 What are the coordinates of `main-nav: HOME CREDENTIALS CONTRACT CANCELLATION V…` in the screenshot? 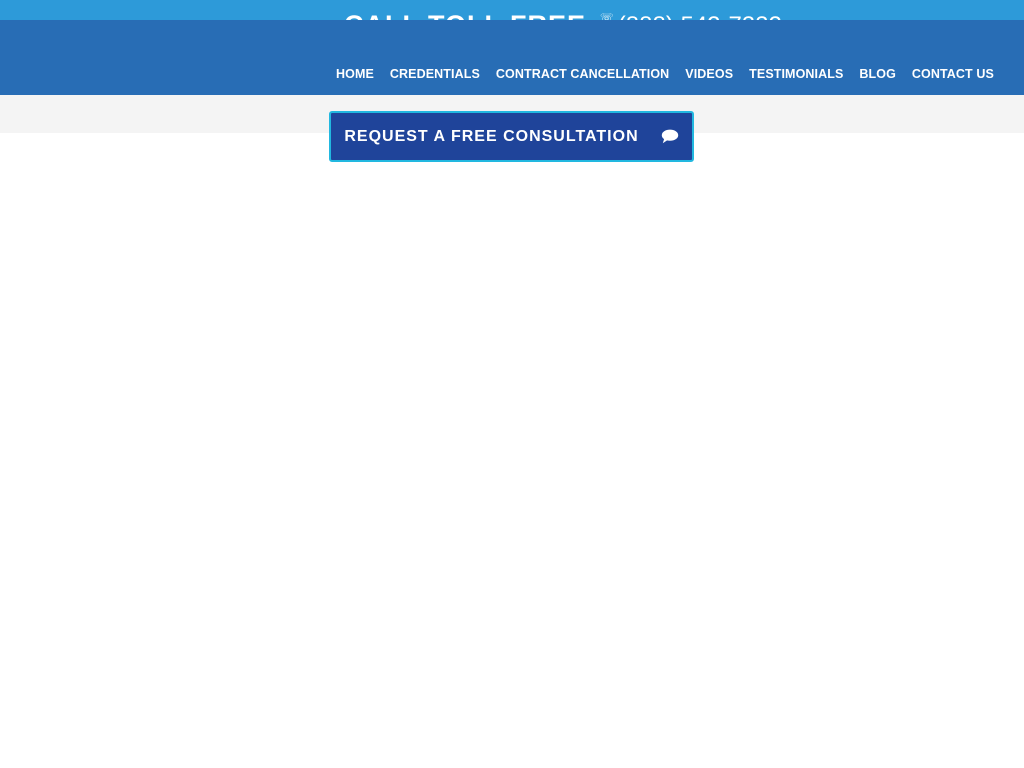 It's located at (665, 74).